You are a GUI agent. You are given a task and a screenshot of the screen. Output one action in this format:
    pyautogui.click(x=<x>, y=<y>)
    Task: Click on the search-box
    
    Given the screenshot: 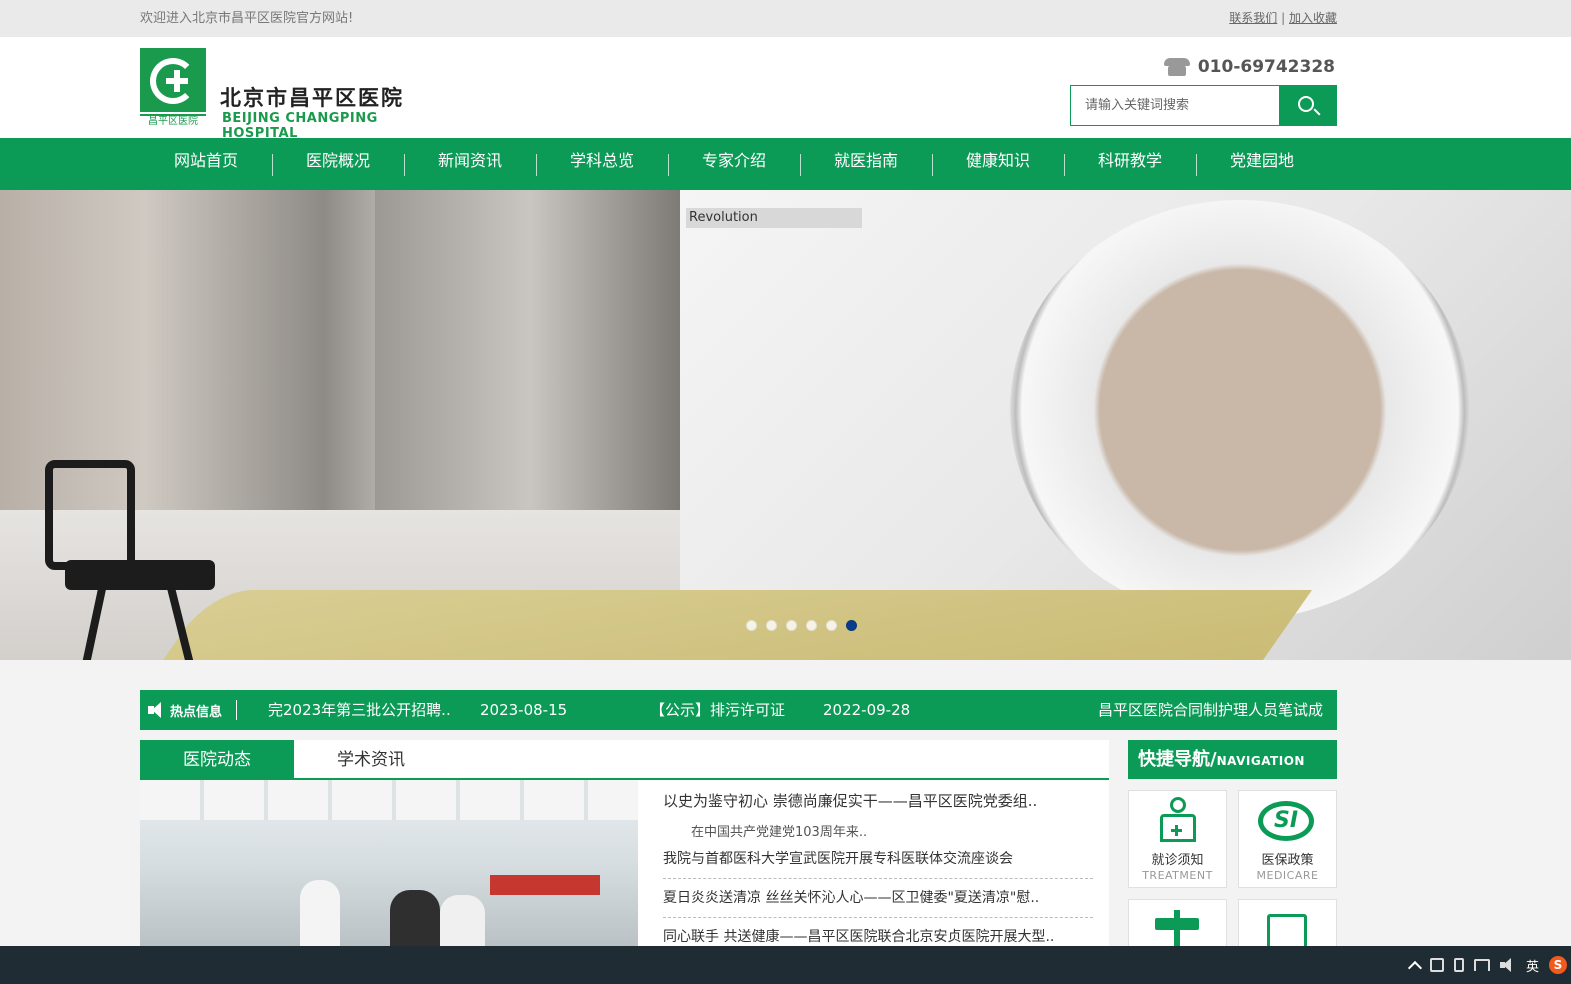 What is the action you would take?
    pyautogui.click(x=1203, y=105)
    